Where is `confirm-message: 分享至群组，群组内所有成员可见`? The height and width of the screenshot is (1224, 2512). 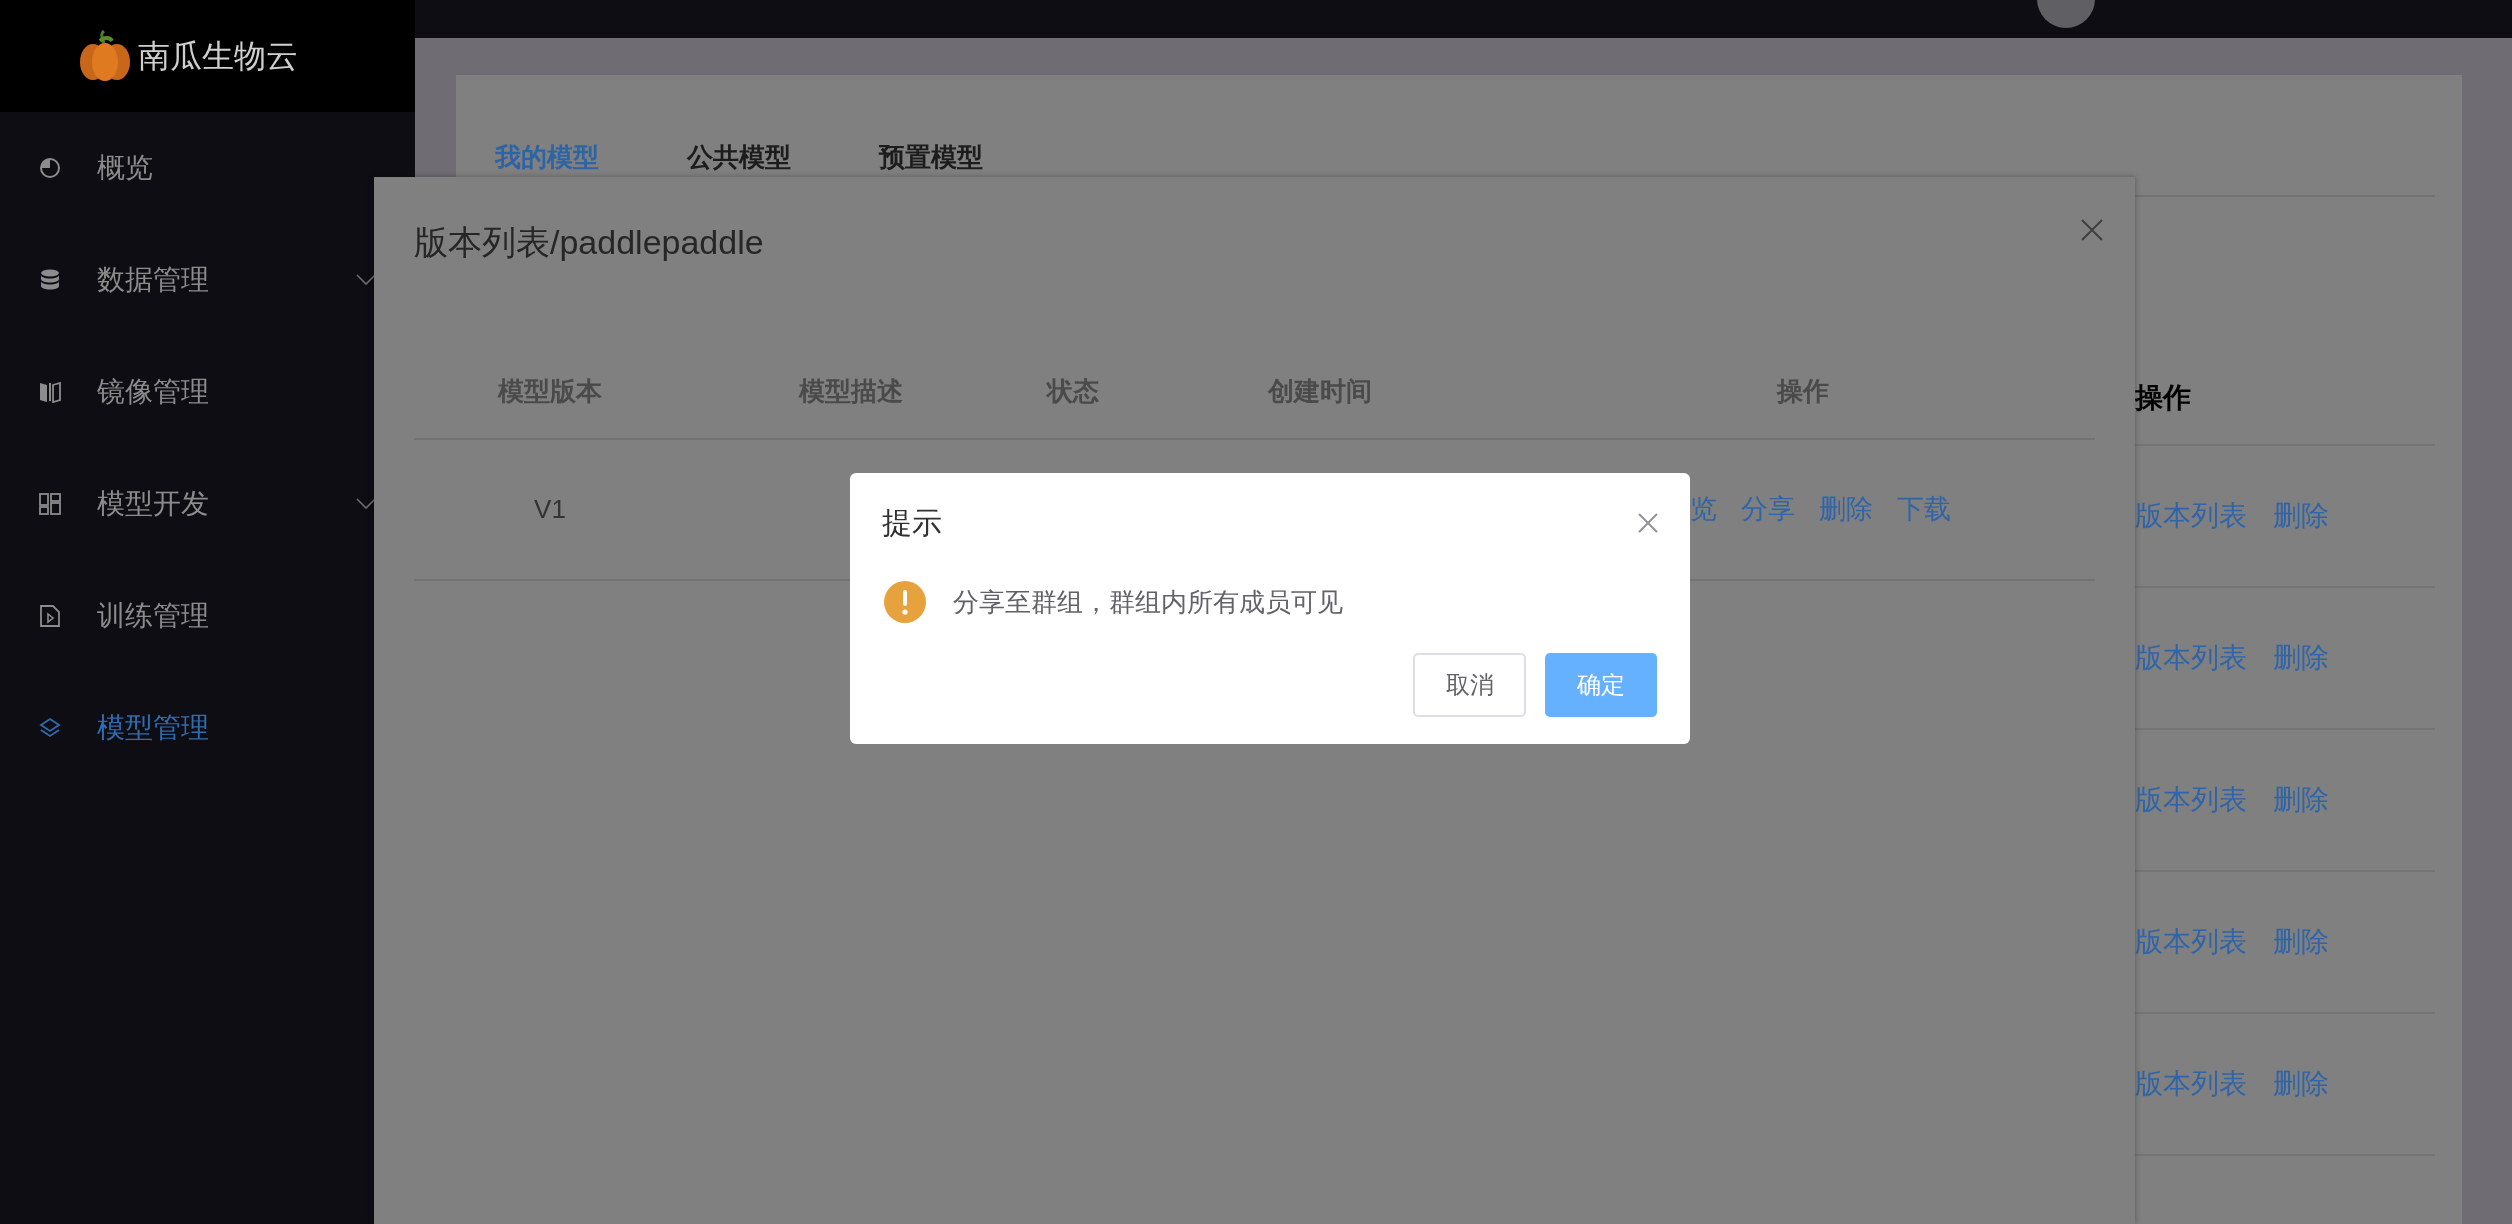 confirm-message: 分享至群组，群组内所有成员可见 is located at coordinates (1148, 602).